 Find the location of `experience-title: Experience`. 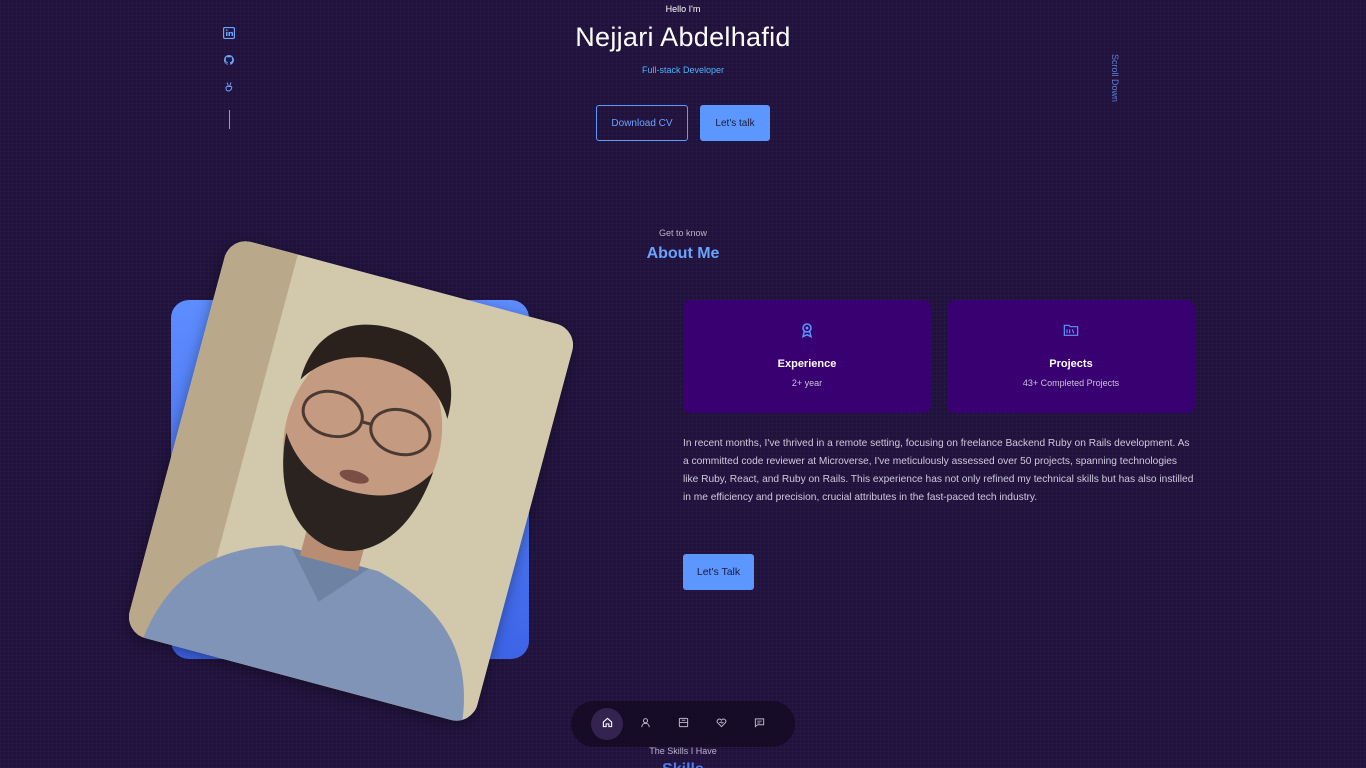

experience-title: Experience is located at coordinates (807, 364).